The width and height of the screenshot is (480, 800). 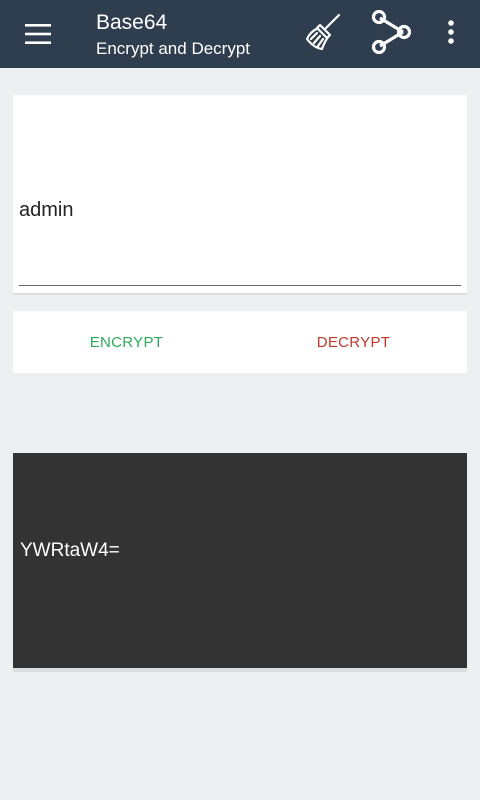 I want to click on hamburger-menu-icon, so click(x=38, y=34).